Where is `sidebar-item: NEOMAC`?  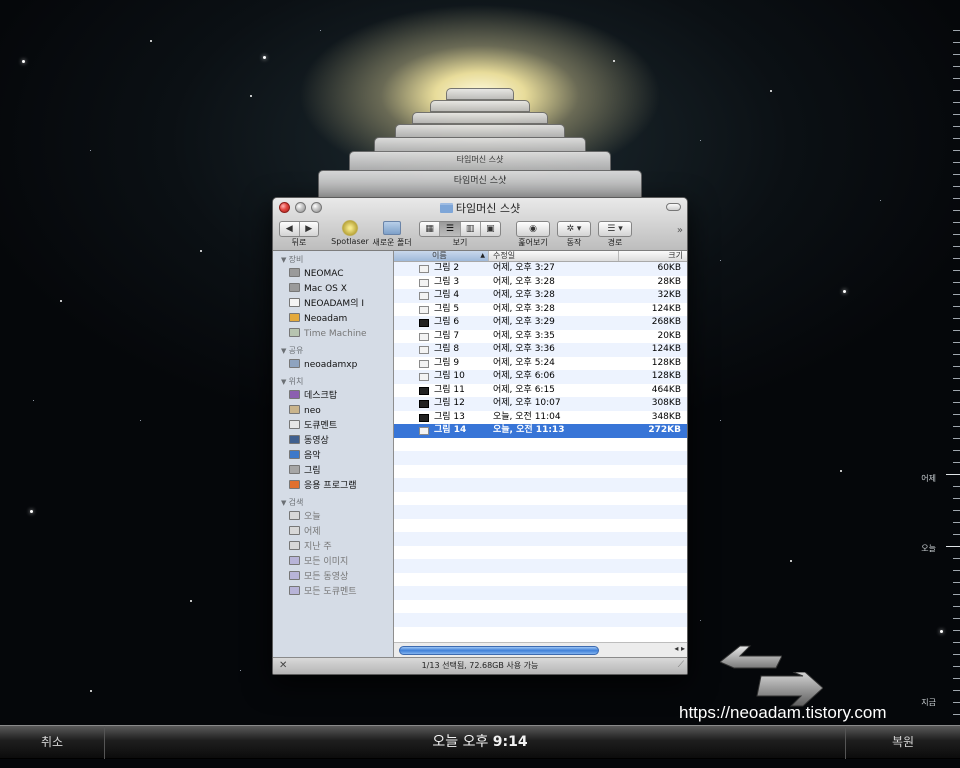 sidebar-item: NEOMAC is located at coordinates (333, 274).